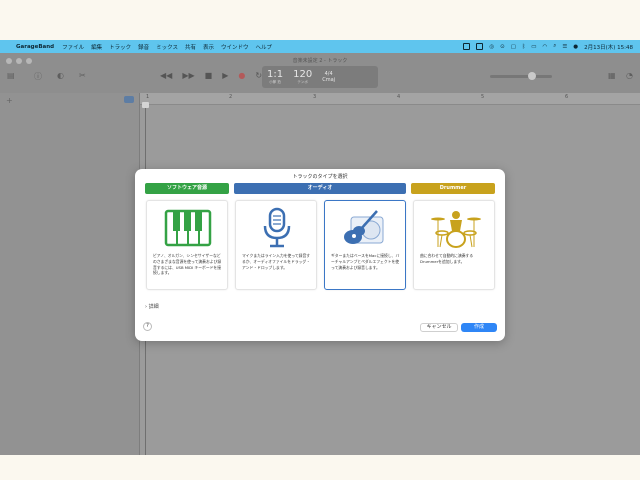 This screenshot has height=480, width=640. What do you see at coordinates (187, 188) in the screenshot?
I see `tab-software-instrument: ソフトウェア音源` at bounding box center [187, 188].